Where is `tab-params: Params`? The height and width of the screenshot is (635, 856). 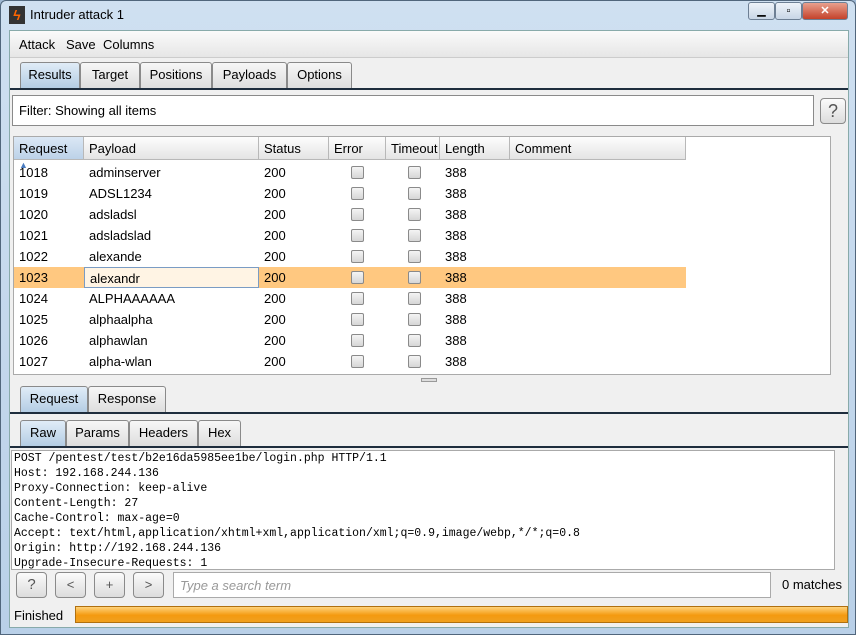 tab-params: Params is located at coordinates (97, 433).